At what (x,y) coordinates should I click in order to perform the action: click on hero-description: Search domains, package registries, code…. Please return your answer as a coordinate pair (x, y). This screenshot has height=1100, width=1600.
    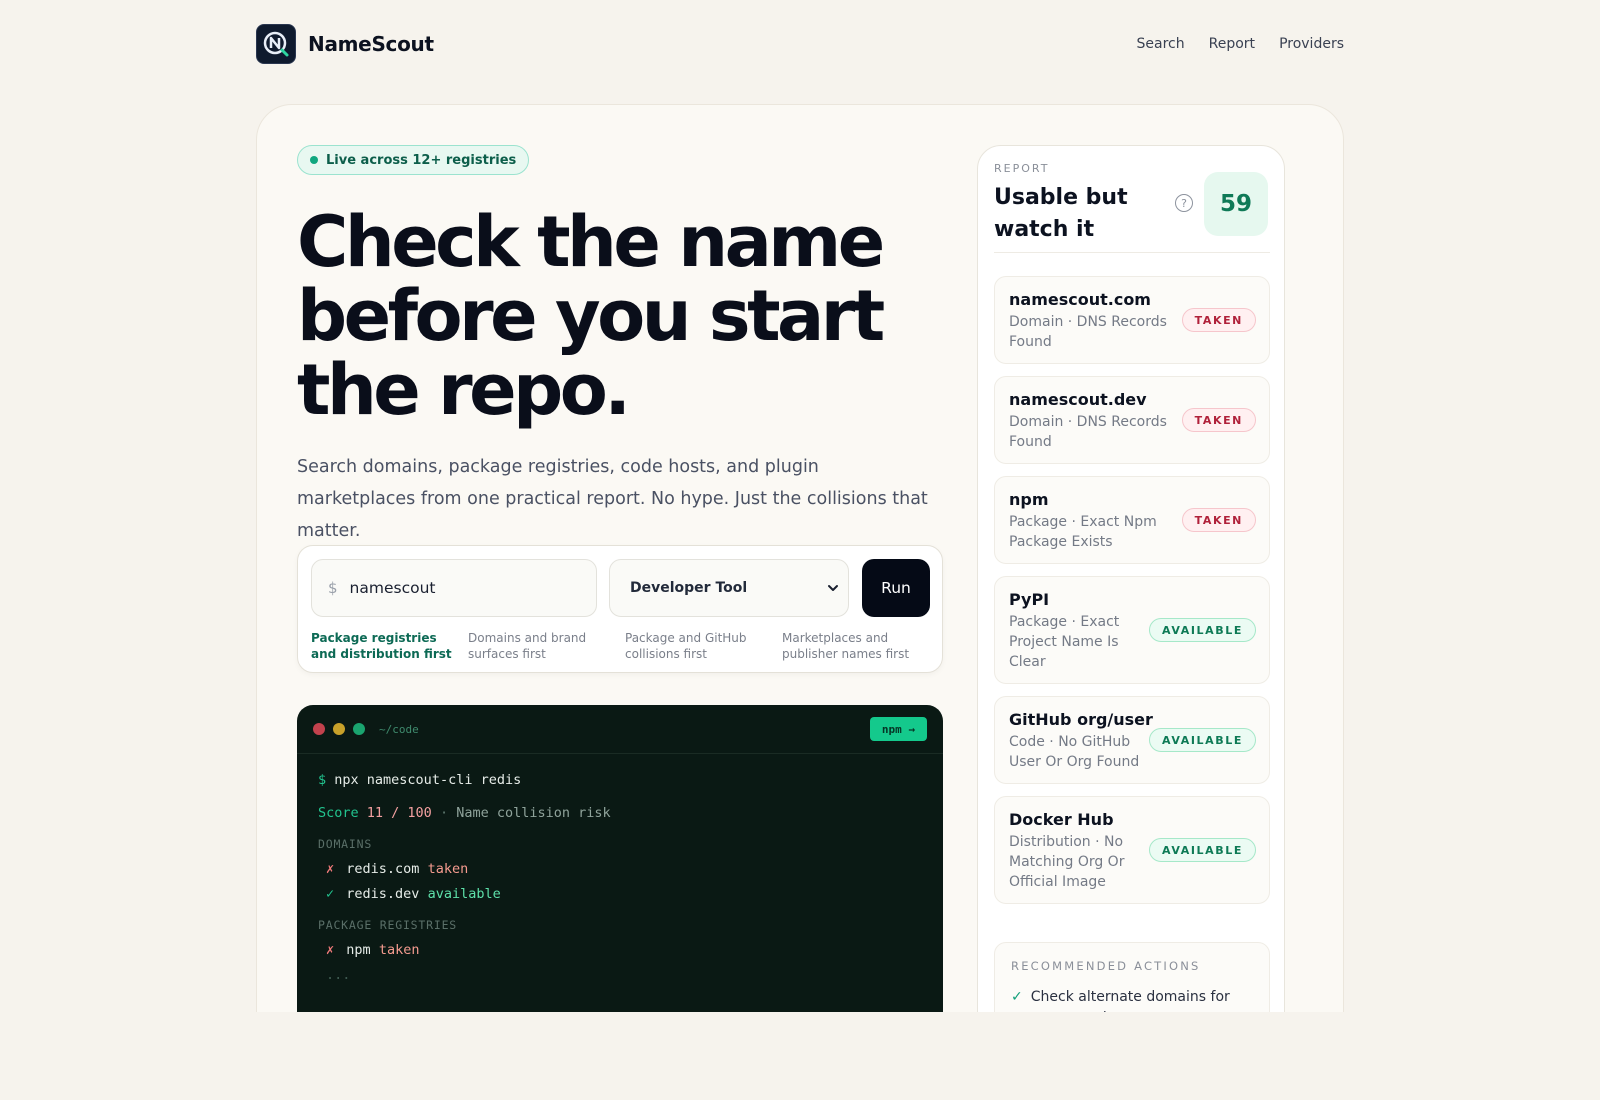
    Looking at the image, I should click on (612, 499).